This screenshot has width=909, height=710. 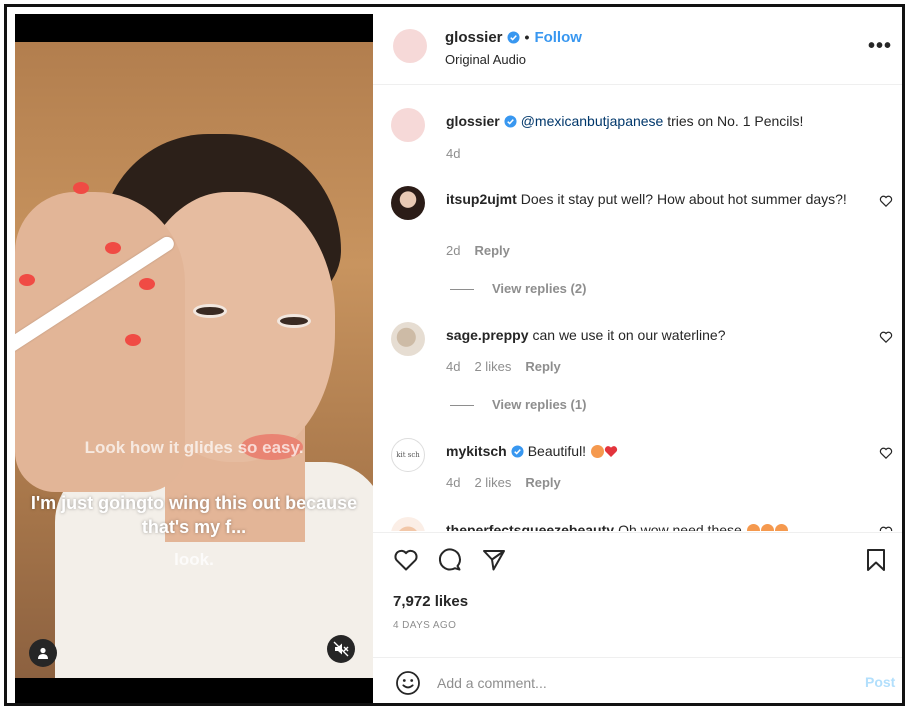 What do you see at coordinates (629, 335) in the screenshot?
I see `comment-body: can we use it on our waterline?` at bounding box center [629, 335].